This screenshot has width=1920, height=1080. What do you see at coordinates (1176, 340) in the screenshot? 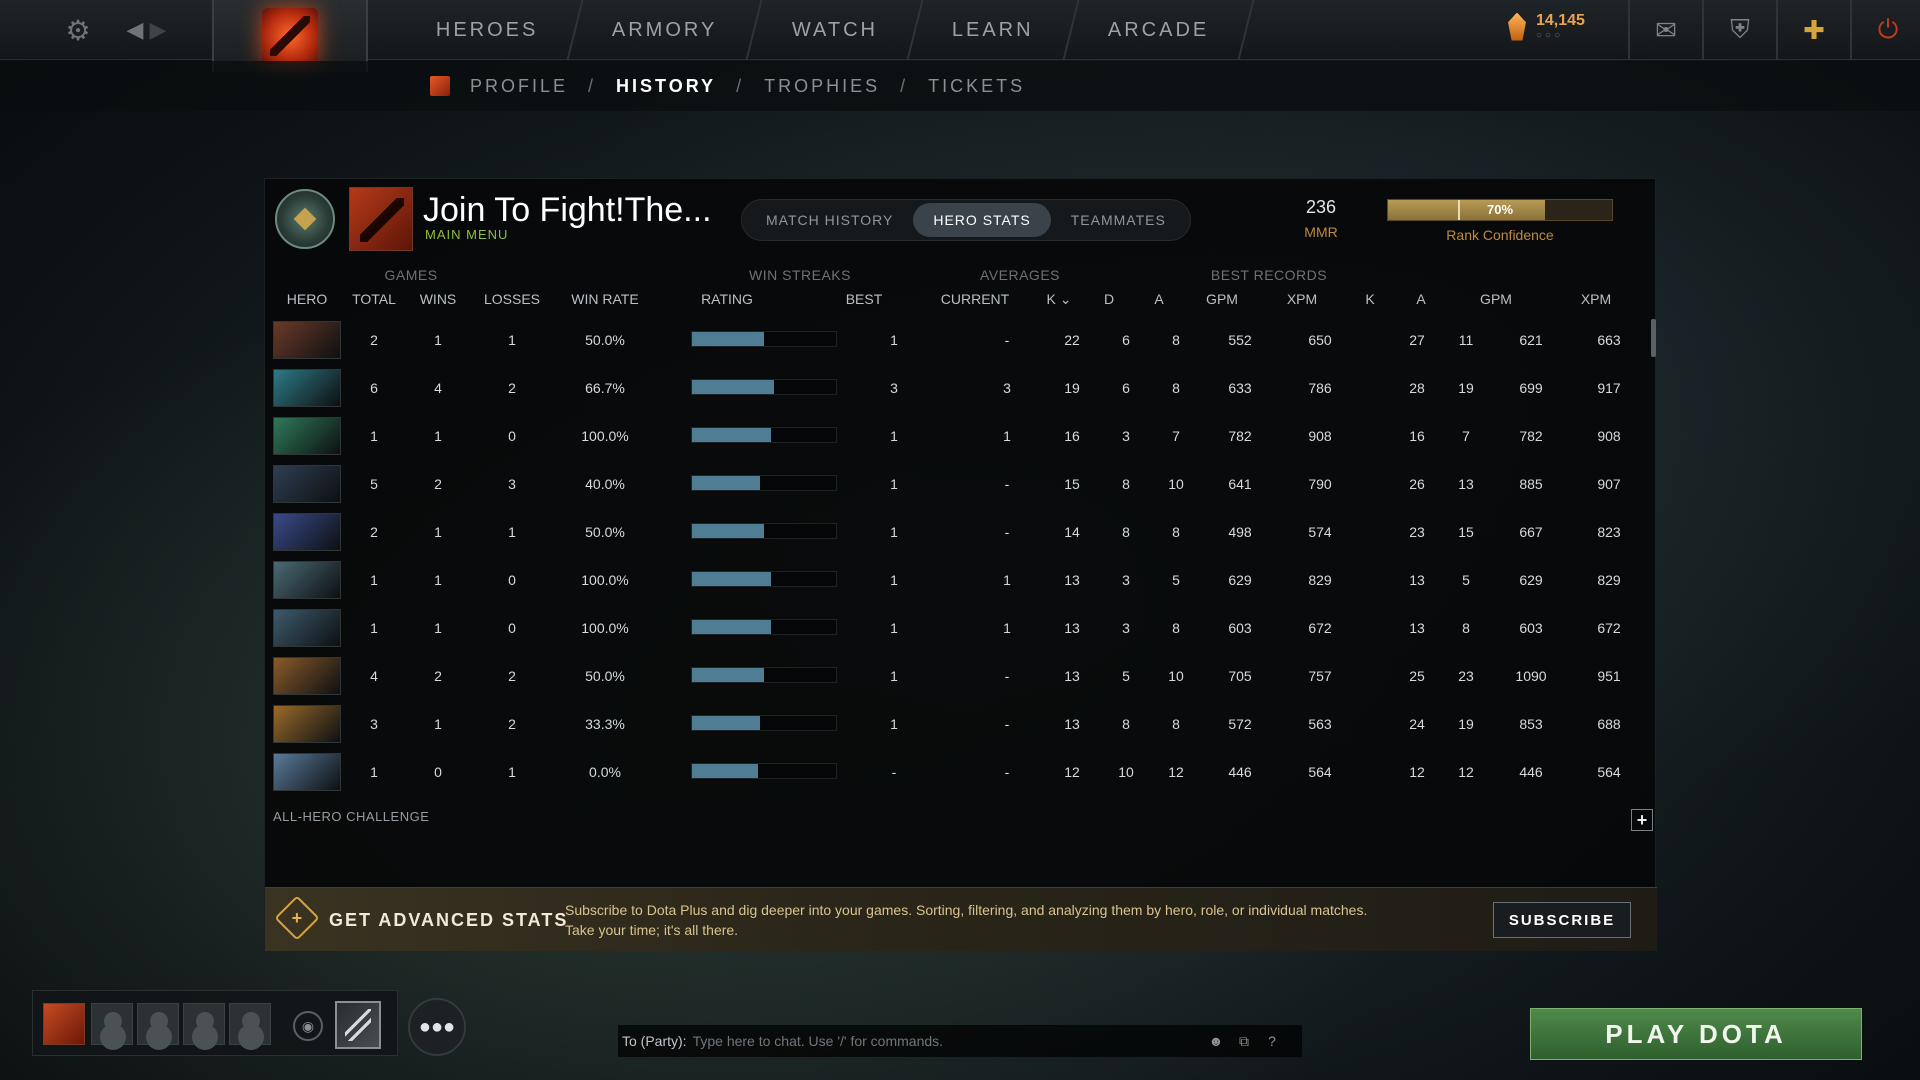
I see `cell-a: 8` at bounding box center [1176, 340].